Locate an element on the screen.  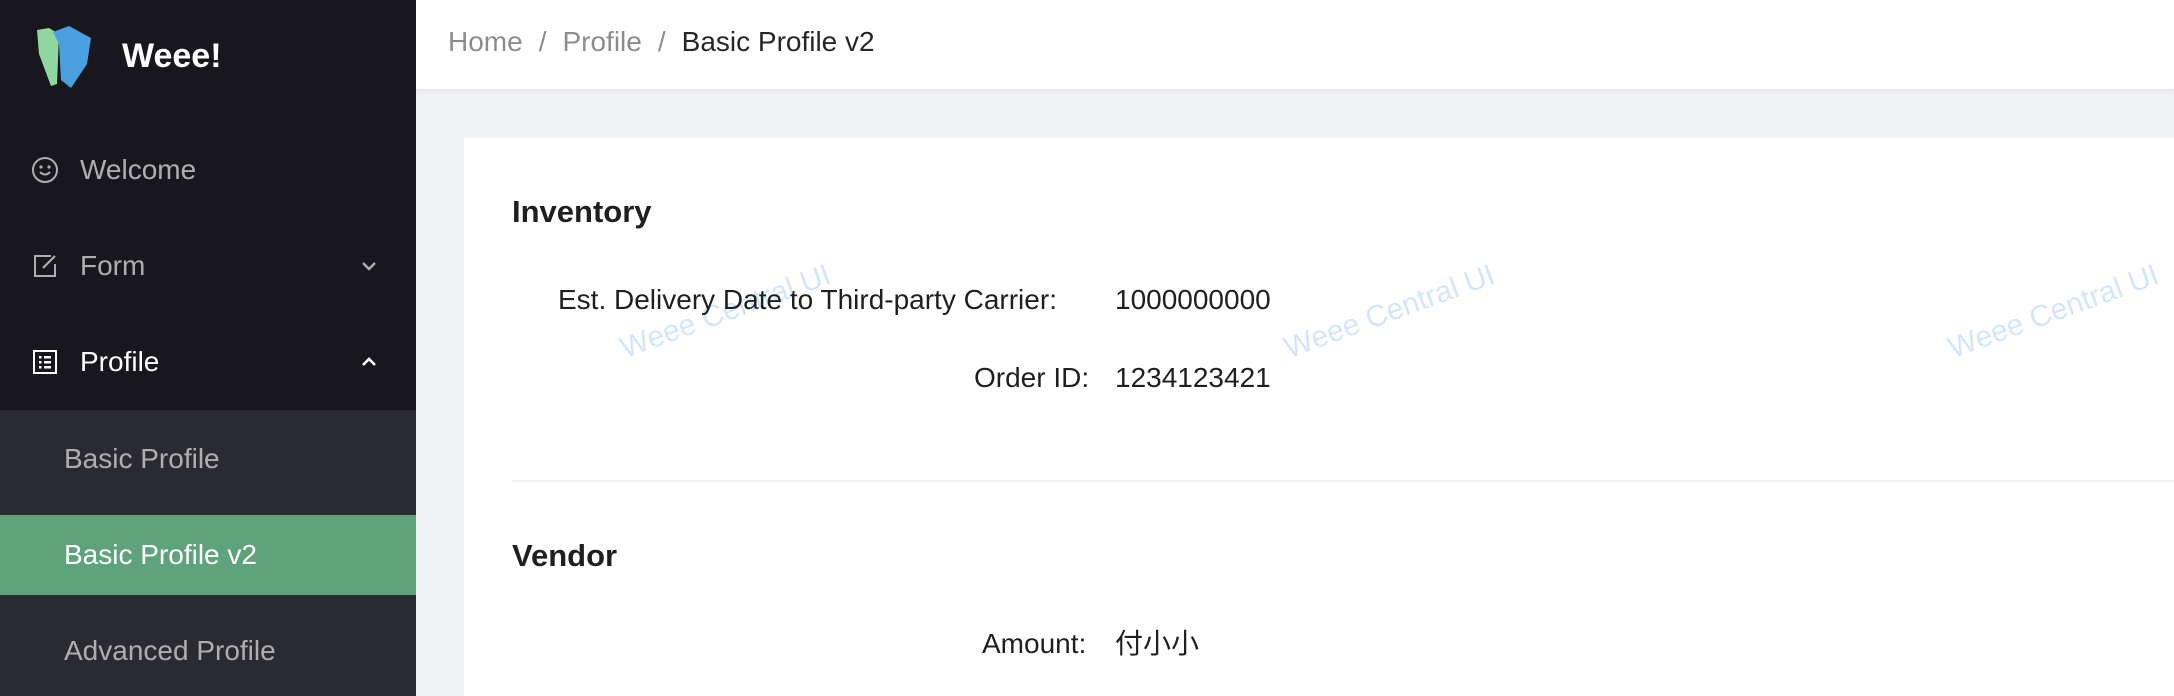
sidebar-item-form: Form is located at coordinates (208, 266).